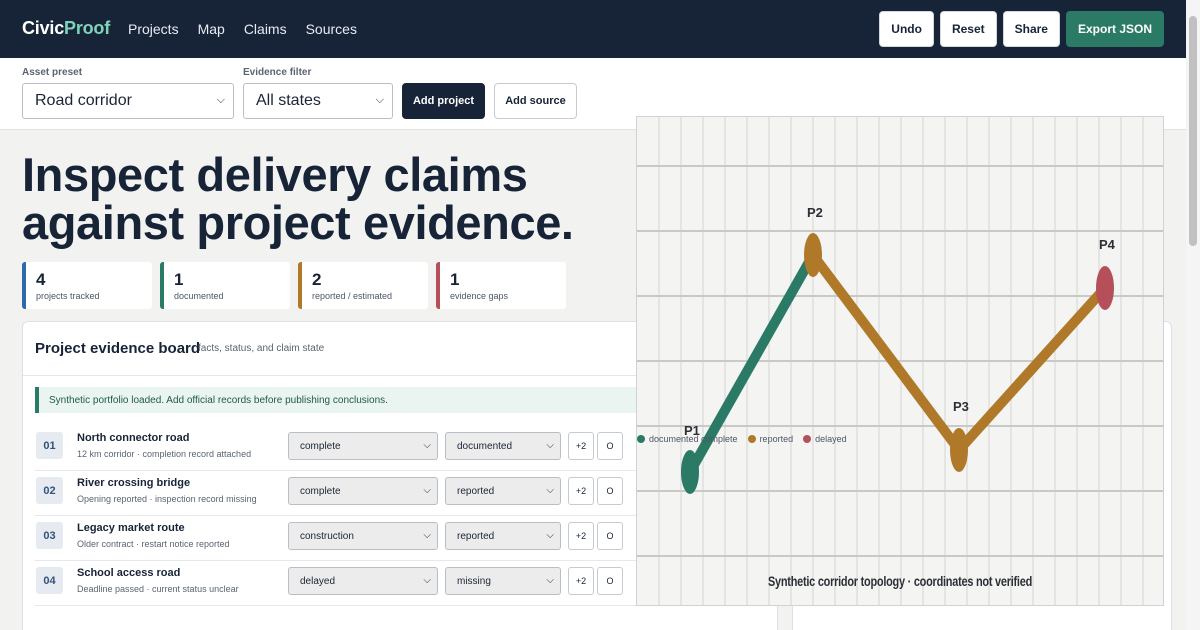  Describe the element at coordinates (906, 29) in the screenshot. I see `undo-button: Undo` at that location.